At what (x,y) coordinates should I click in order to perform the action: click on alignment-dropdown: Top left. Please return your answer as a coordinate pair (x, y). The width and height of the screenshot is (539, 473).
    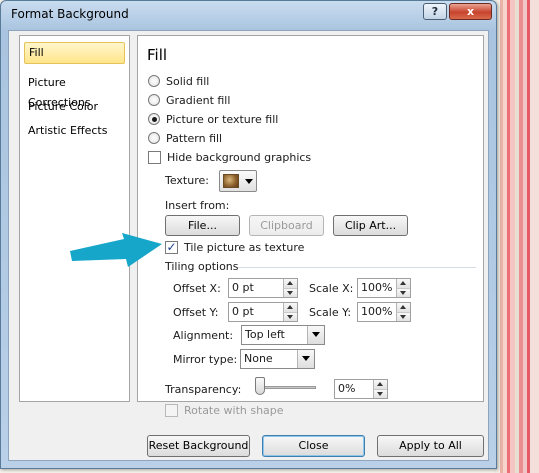
    Looking at the image, I should click on (283, 335).